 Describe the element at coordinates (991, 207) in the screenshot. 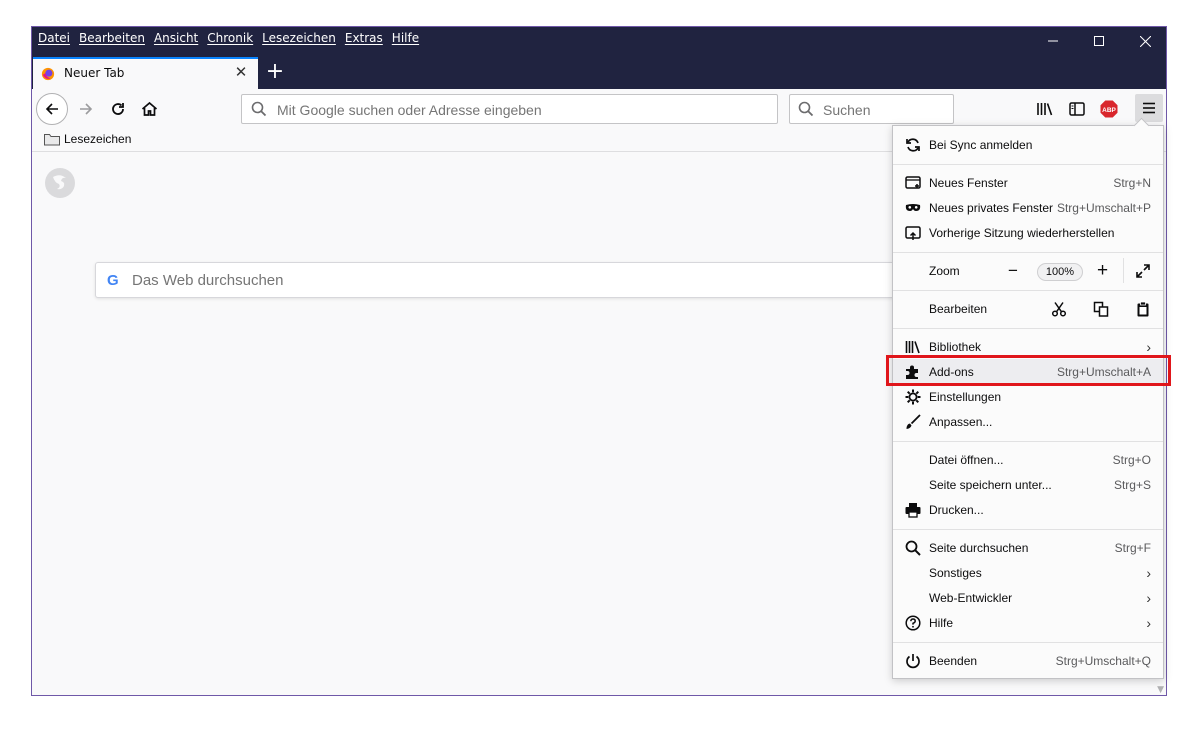

I see `menu-item-label: Neues privates Fenster` at that location.